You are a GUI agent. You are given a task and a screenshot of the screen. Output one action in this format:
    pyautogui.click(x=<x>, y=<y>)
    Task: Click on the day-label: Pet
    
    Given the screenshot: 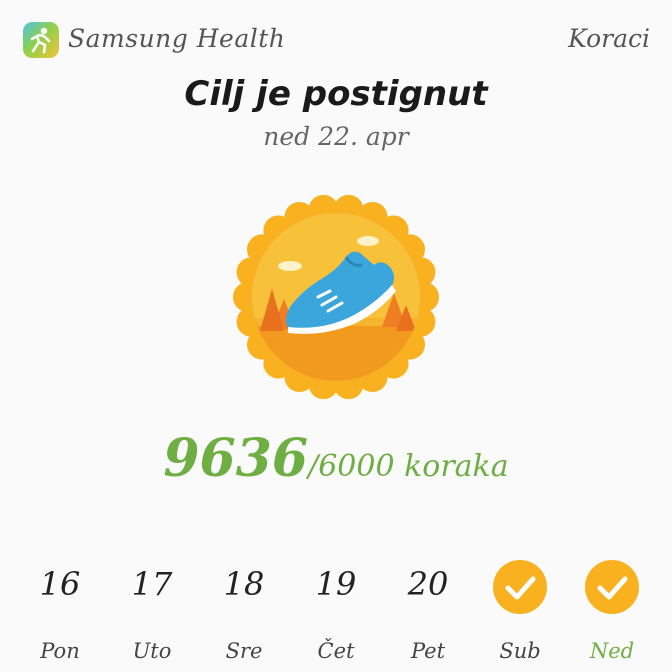 What is the action you would take?
    pyautogui.click(x=428, y=651)
    